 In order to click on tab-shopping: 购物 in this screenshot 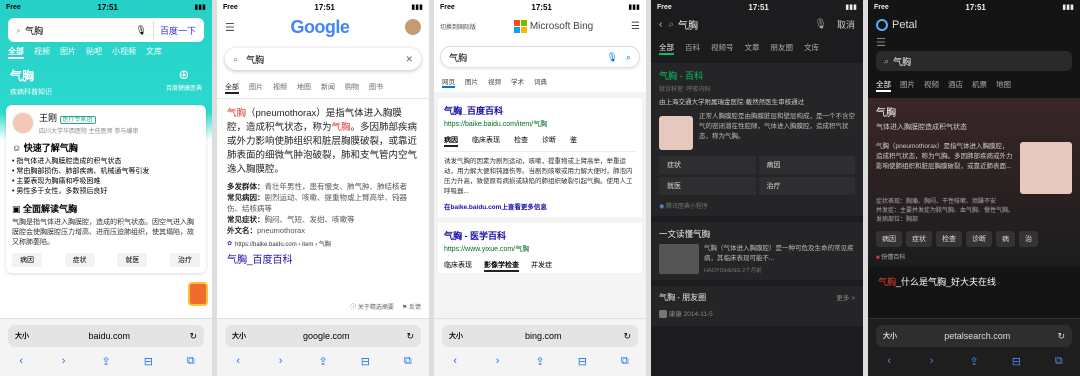, I will do `click(352, 88)`.